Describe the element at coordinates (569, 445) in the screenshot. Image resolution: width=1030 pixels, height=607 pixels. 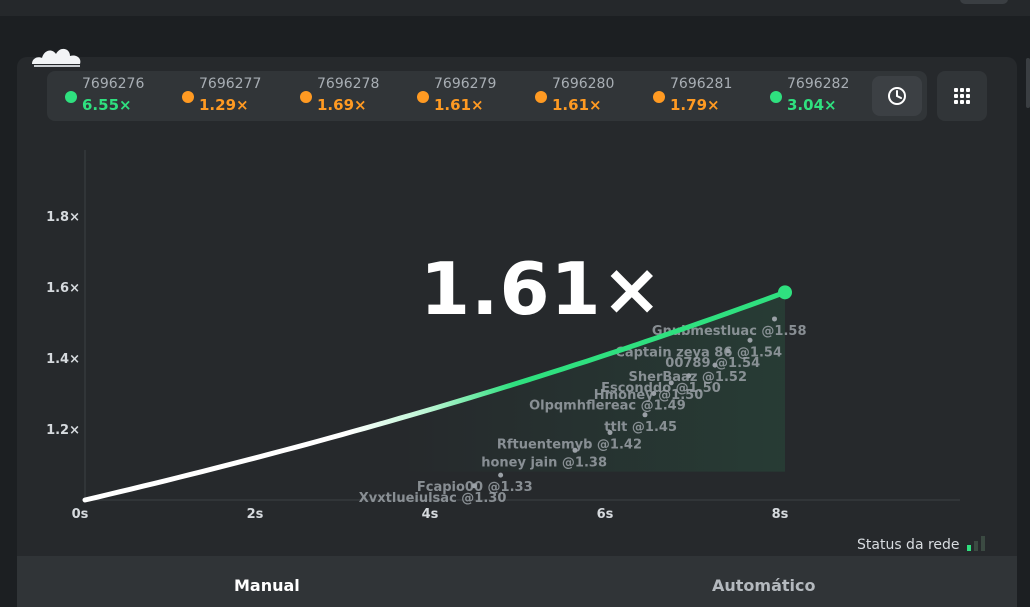
I see `cashout-label: Rftuentemyb @1.42` at that location.